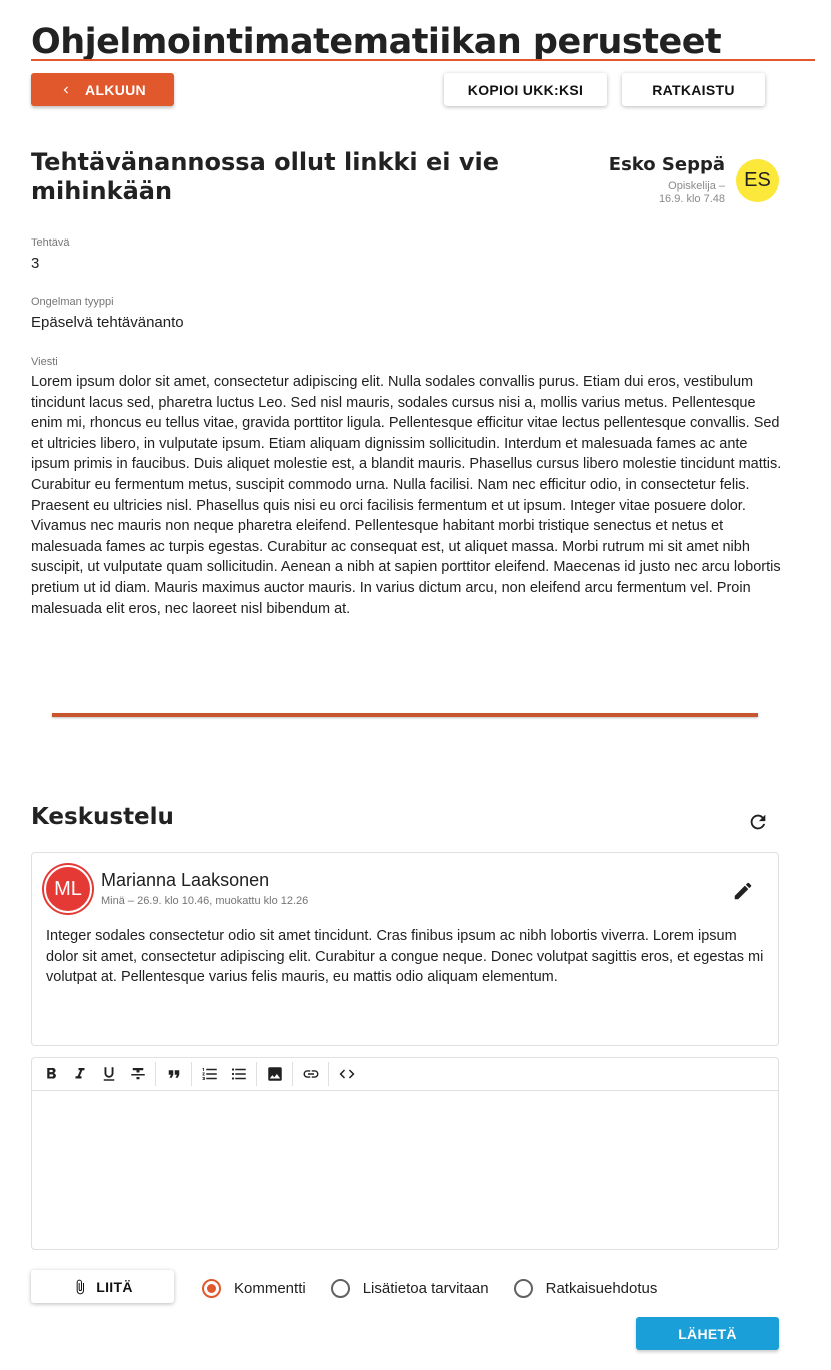 The image size is (831, 1370). I want to click on numbered-list-icon, so click(209, 1074).